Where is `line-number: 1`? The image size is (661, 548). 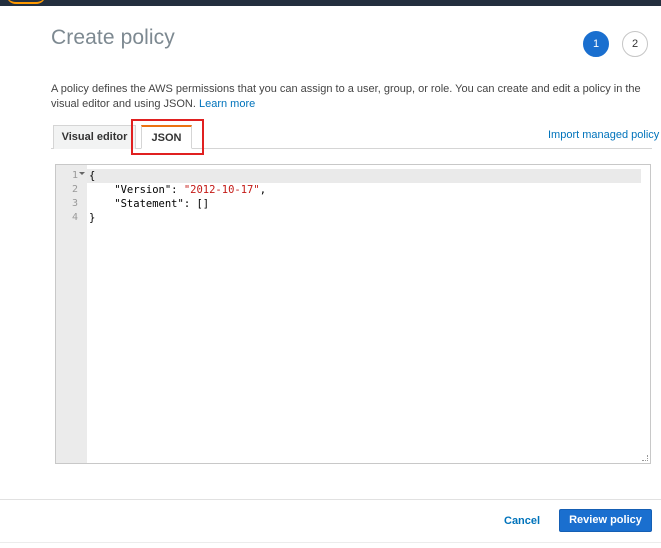 line-number: 1 is located at coordinates (74, 175).